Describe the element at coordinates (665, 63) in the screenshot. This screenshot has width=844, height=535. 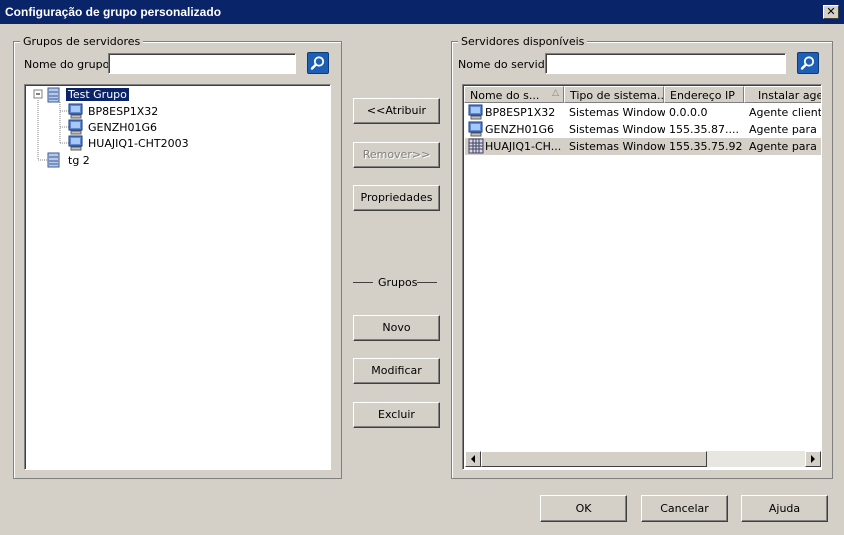
I see `server-name-input` at that location.